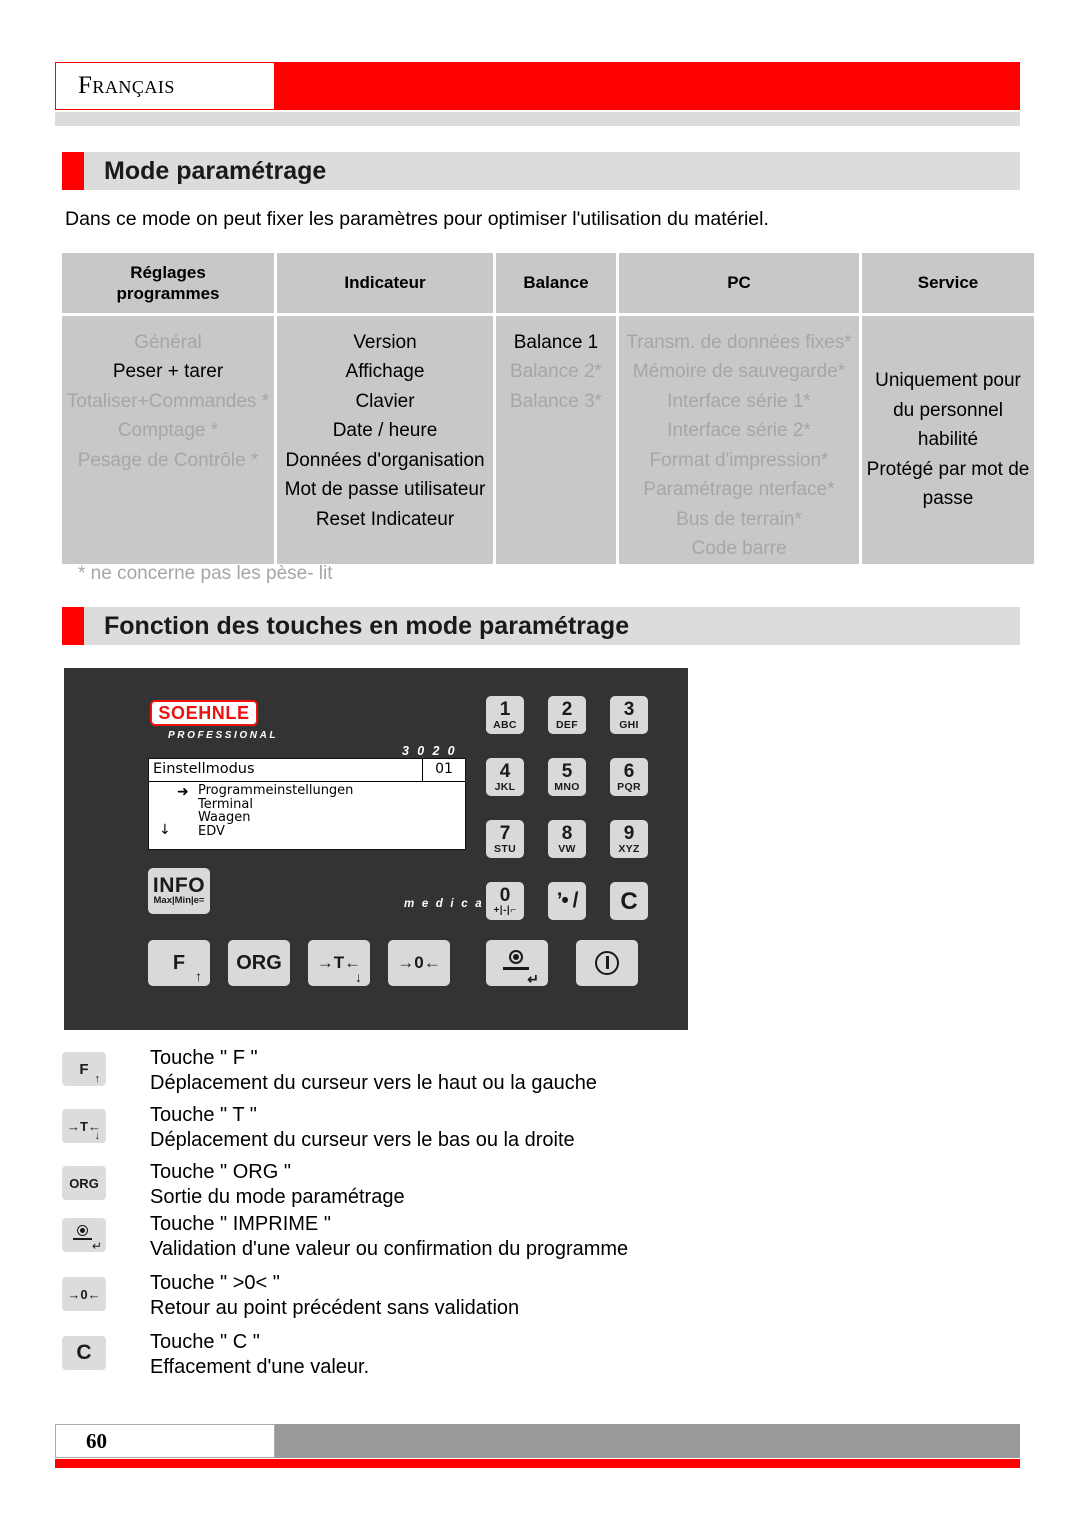 This screenshot has height=1532, width=1080. What do you see at coordinates (259, 1355) in the screenshot?
I see `legend-text-clear: Touche " C " Effacement d'une valeur.` at bounding box center [259, 1355].